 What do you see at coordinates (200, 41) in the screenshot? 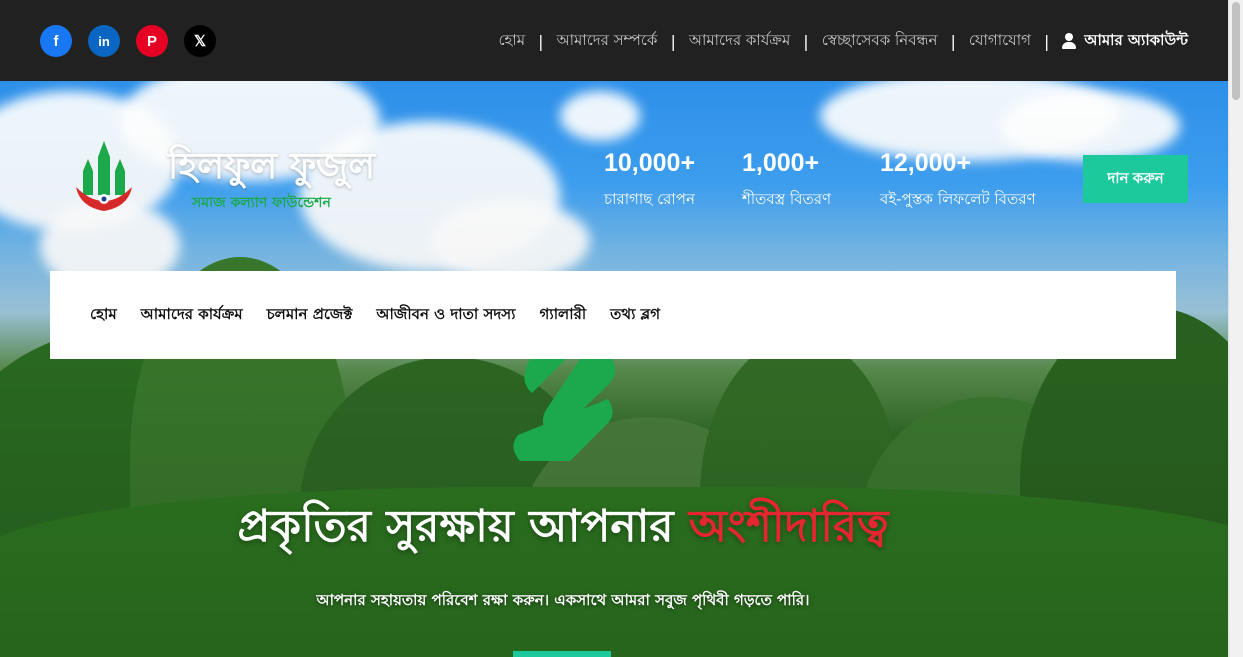
I see `x-icon: 𝕏` at bounding box center [200, 41].